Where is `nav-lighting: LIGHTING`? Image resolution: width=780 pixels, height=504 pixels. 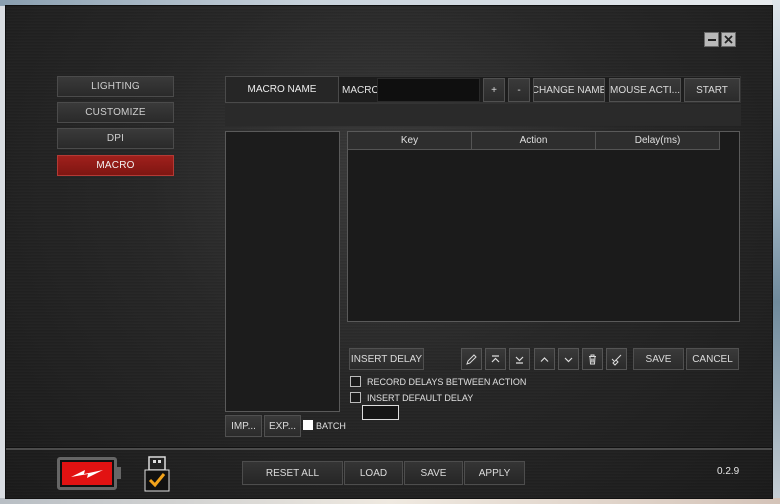
nav-lighting: LIGHTING is located at coordinates (115, 86).